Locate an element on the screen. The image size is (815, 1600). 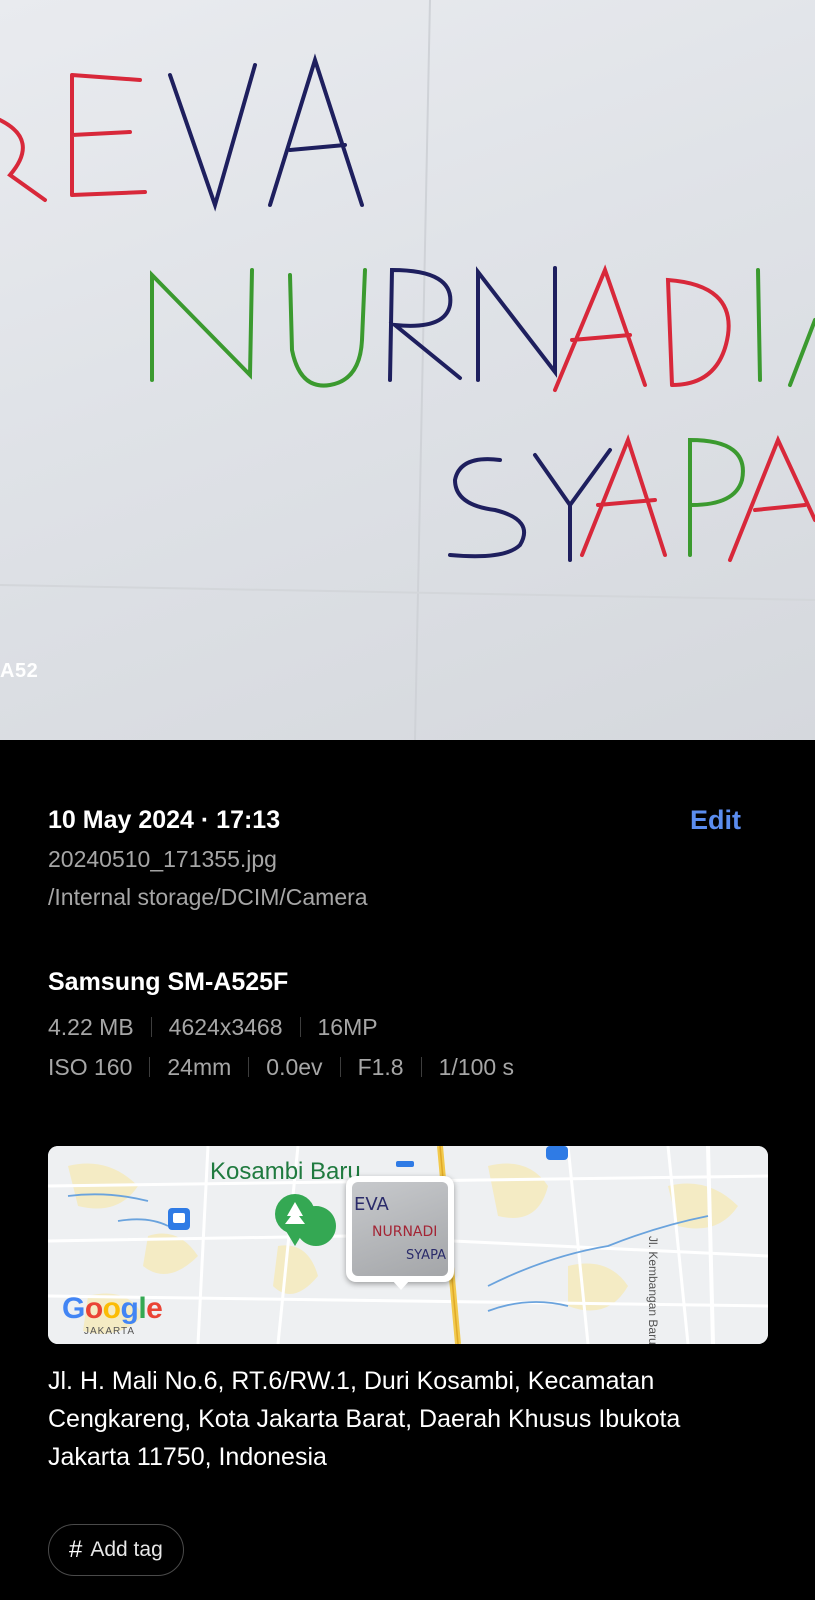
aperture: F1.8 is located at coordinates (380, 1067).